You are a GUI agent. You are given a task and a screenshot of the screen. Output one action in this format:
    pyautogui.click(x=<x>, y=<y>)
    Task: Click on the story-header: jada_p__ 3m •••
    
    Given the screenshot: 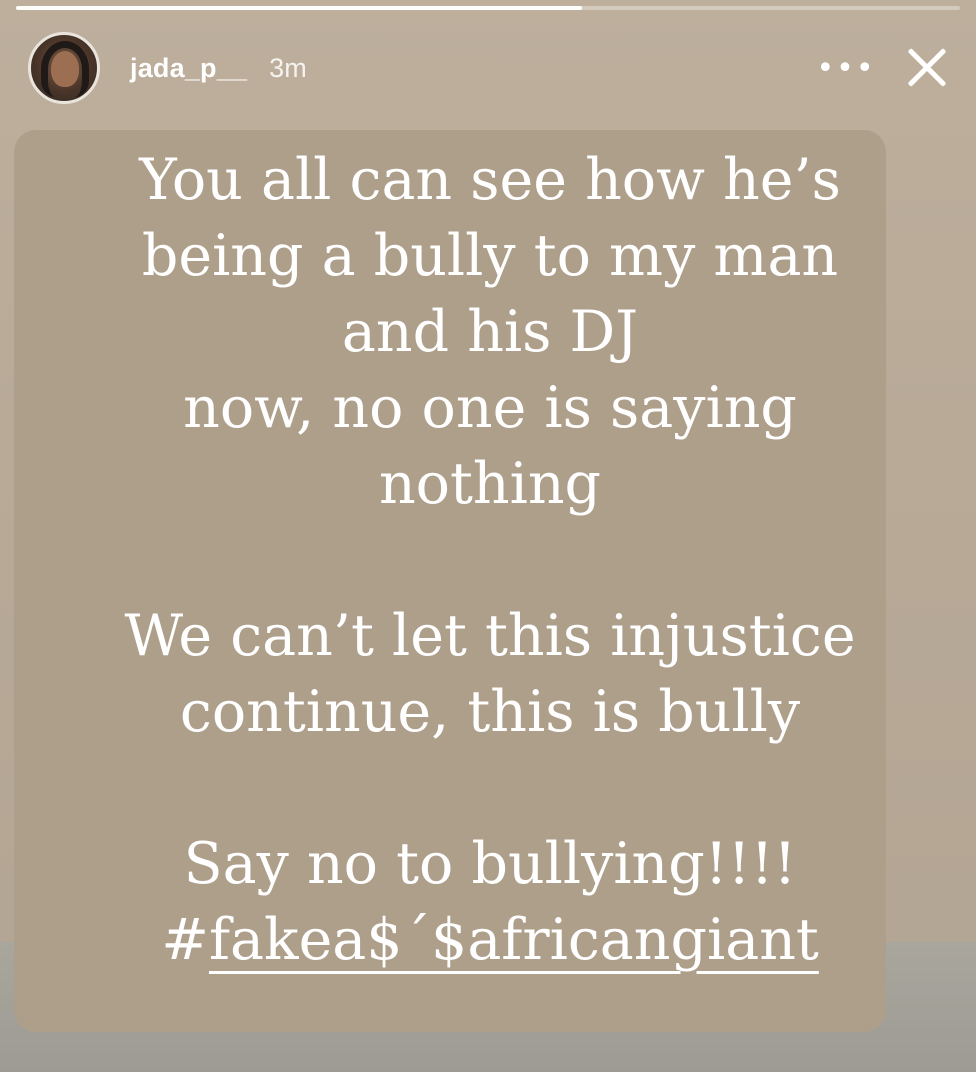 What is the action you would take?
    pyautogui.click(x=492, y=68)
    